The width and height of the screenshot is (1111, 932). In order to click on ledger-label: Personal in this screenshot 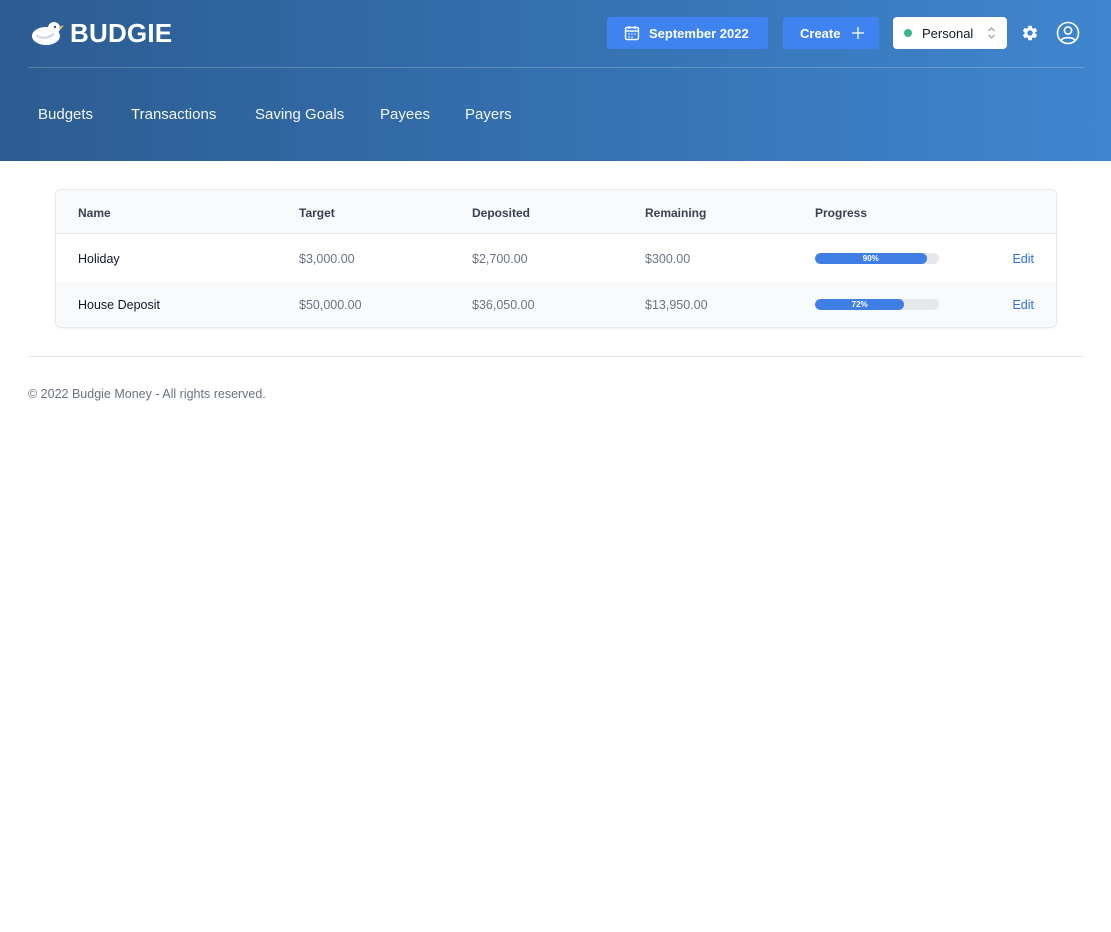, I will do `click(948, 33)`.